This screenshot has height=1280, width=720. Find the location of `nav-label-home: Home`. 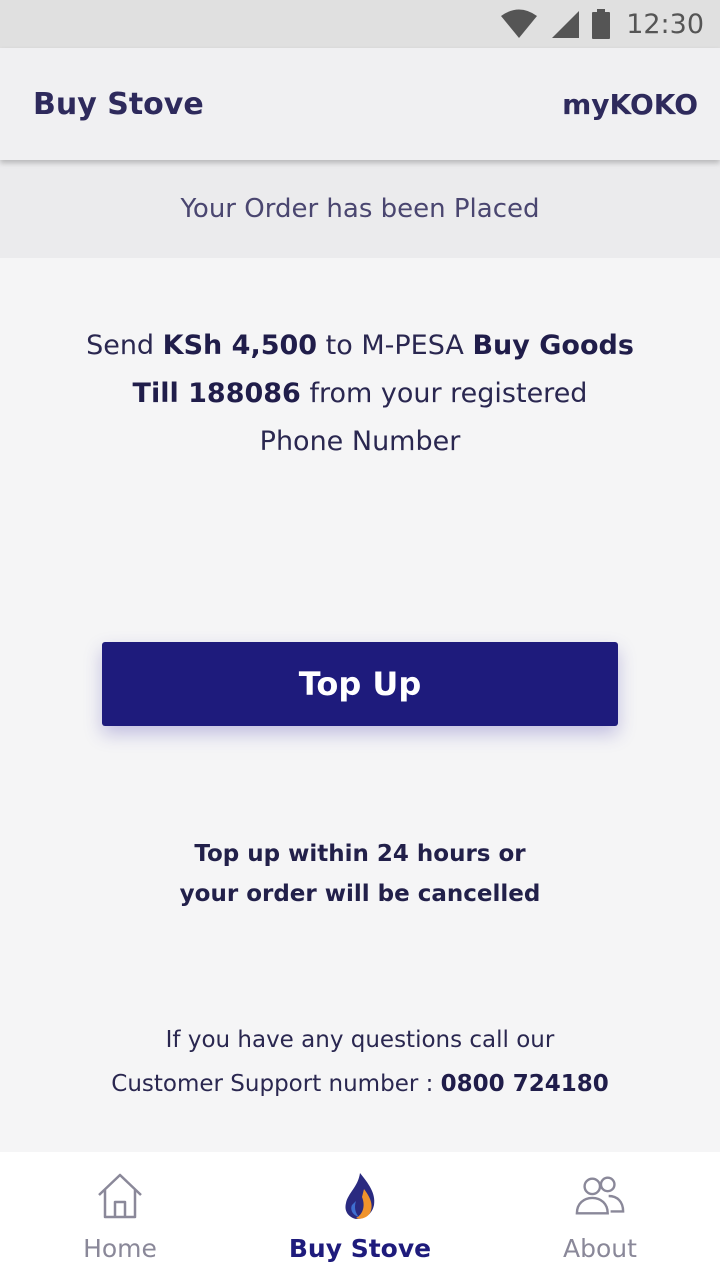

nav-label-home: Home is located at coordinates (120, 1248).